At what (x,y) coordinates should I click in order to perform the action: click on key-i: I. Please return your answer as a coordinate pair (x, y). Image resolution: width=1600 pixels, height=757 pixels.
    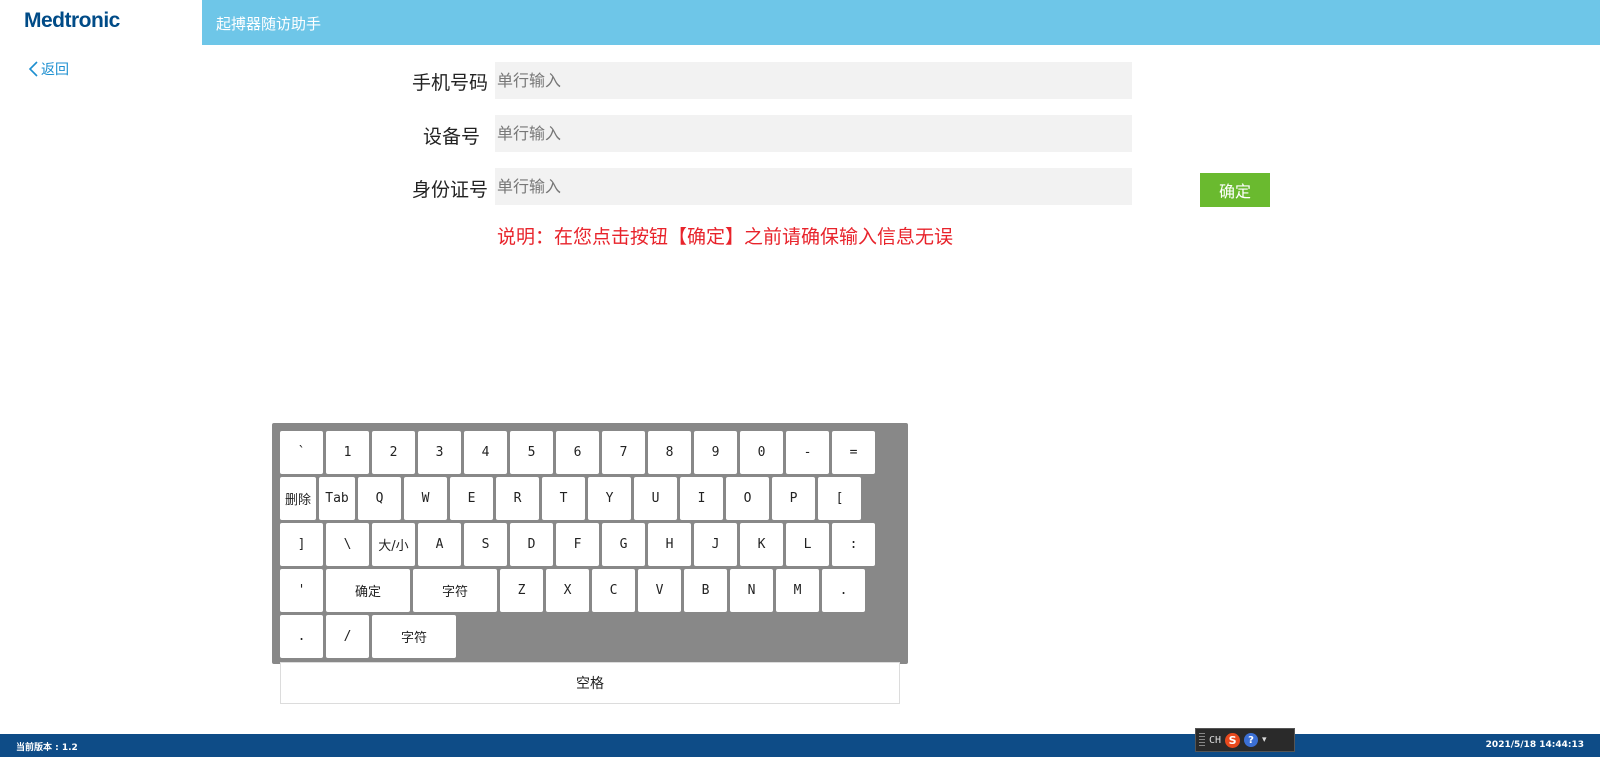
    Looking at the image, I should click on (701, 498).